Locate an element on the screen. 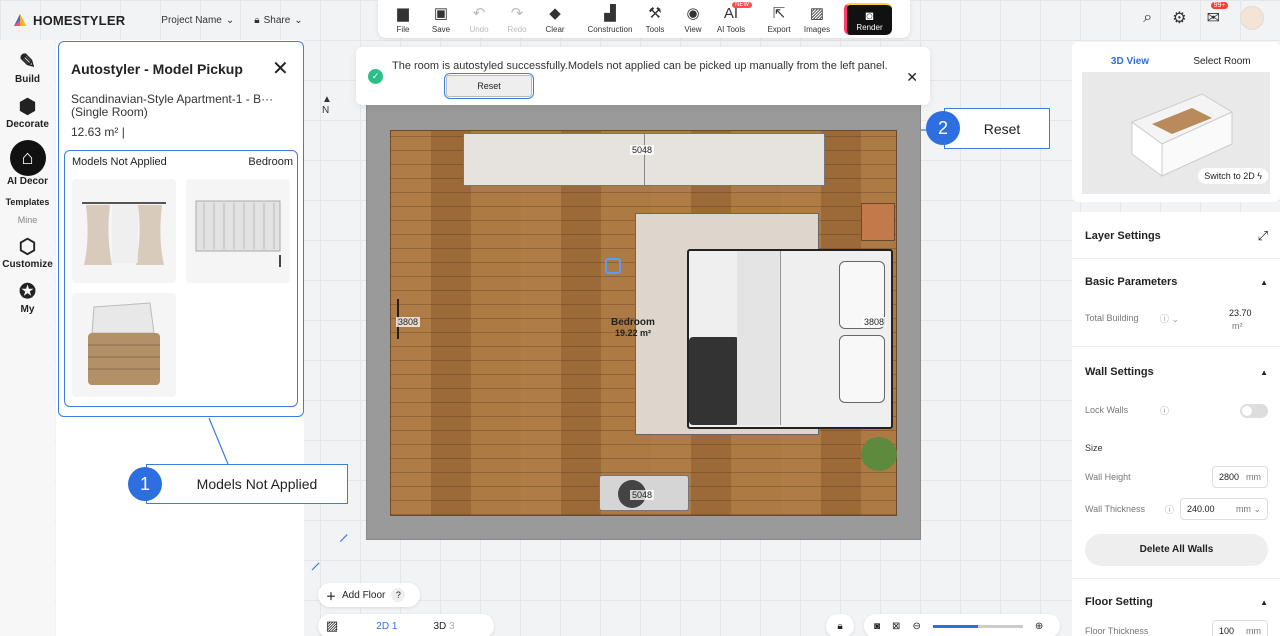 This screenshot has height=636, width=1280. delete-all-walls-button: Delete All Walls is located at coordinates (1176, 550).